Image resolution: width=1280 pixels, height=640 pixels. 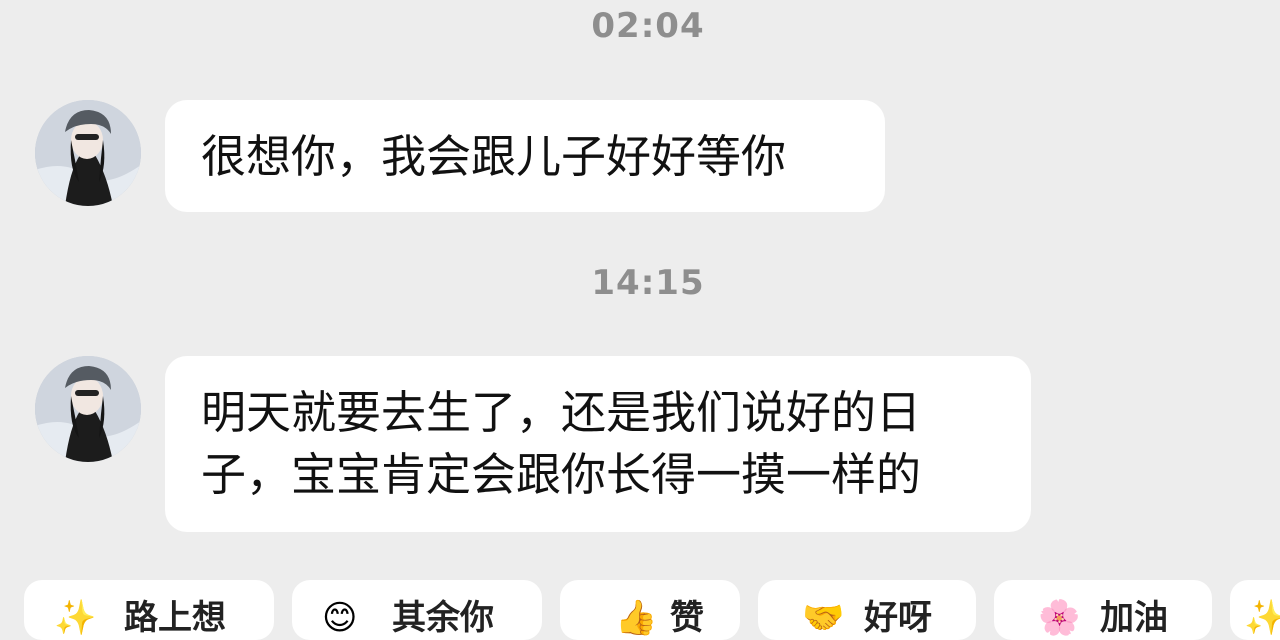 I want to click on quick-reply-chip: ✨ 路上想, so click(x=149, y=610).